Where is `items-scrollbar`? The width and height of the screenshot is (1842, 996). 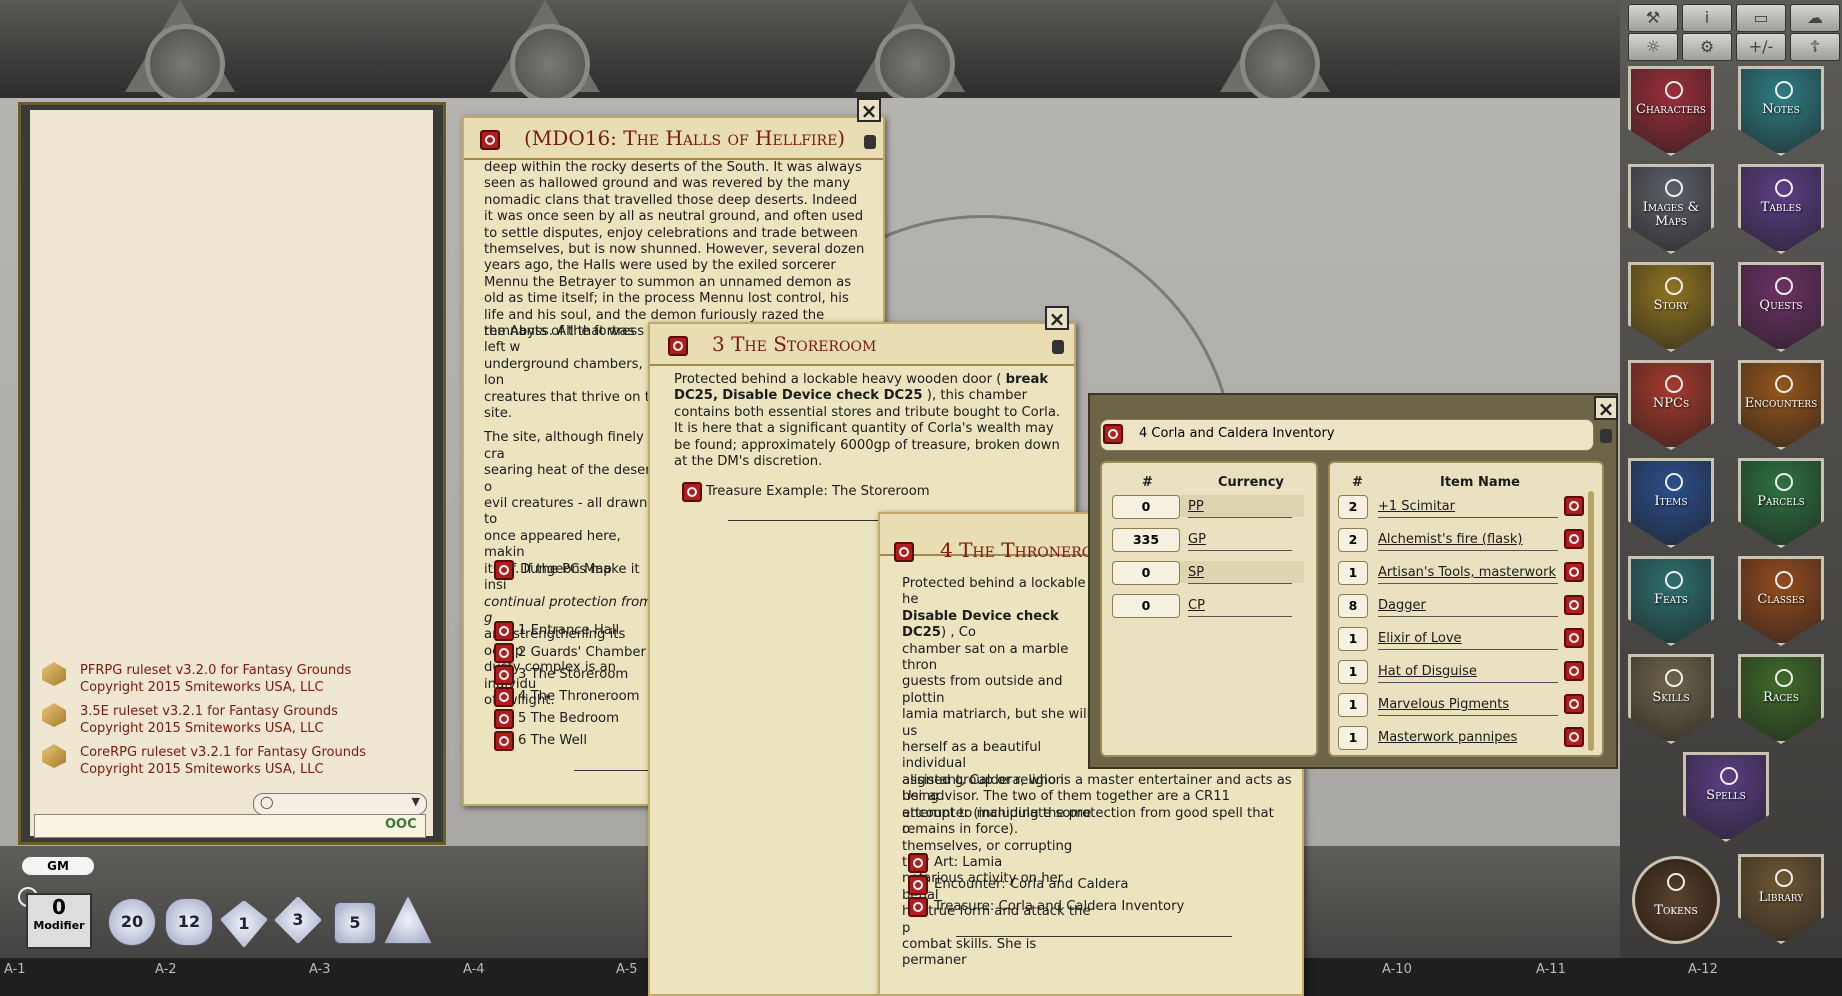 items-scrollbar is located at coordinates (1591, 621).